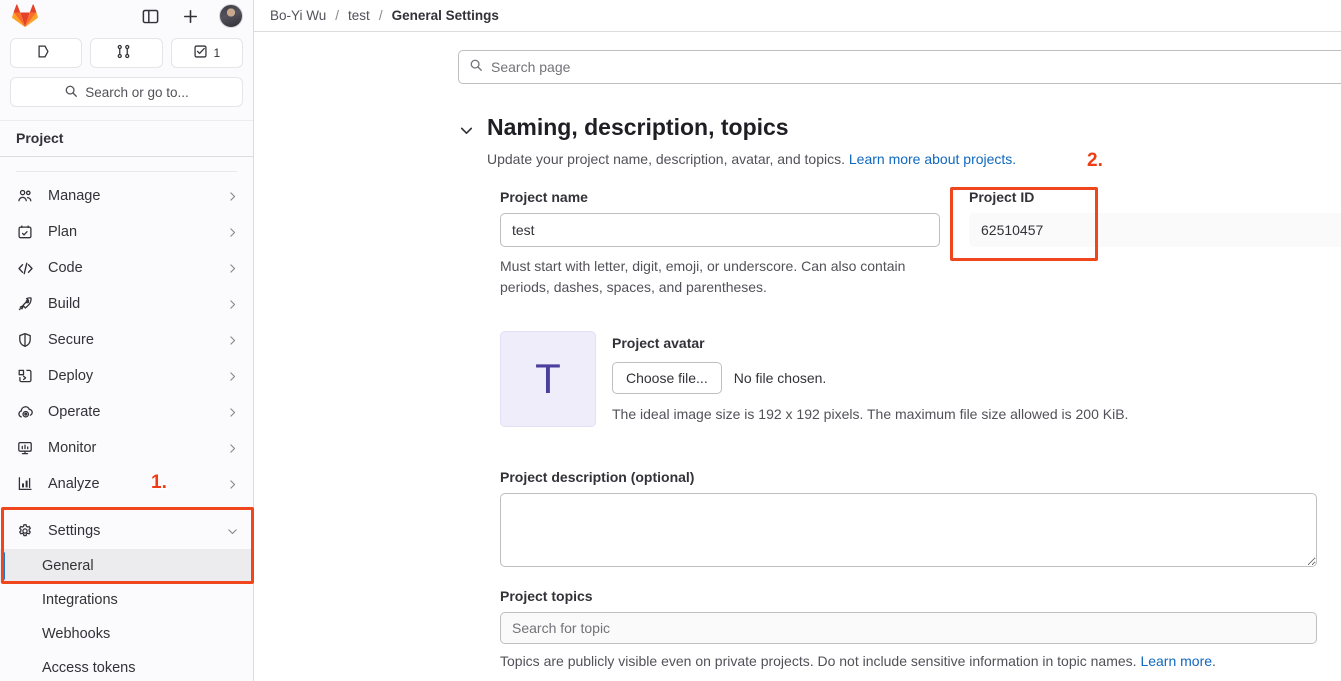  What do you see at coordinates (899, 67) in the screenshot?
I see `search-page-input: Search page` at bounding box center [899, 67].